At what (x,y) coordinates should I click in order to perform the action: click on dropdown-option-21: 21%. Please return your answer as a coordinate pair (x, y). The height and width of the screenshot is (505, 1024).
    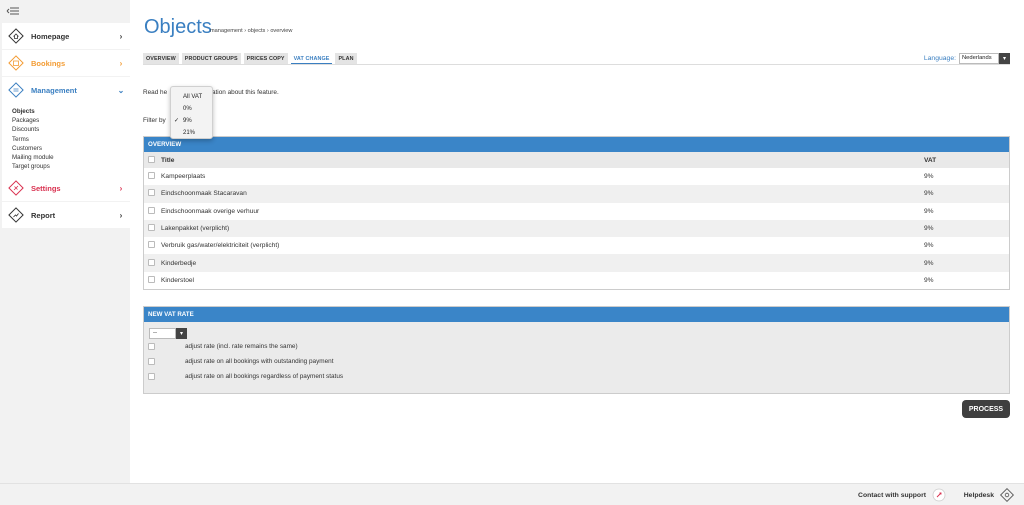
    Looking at the image, I should click on (191, 133).